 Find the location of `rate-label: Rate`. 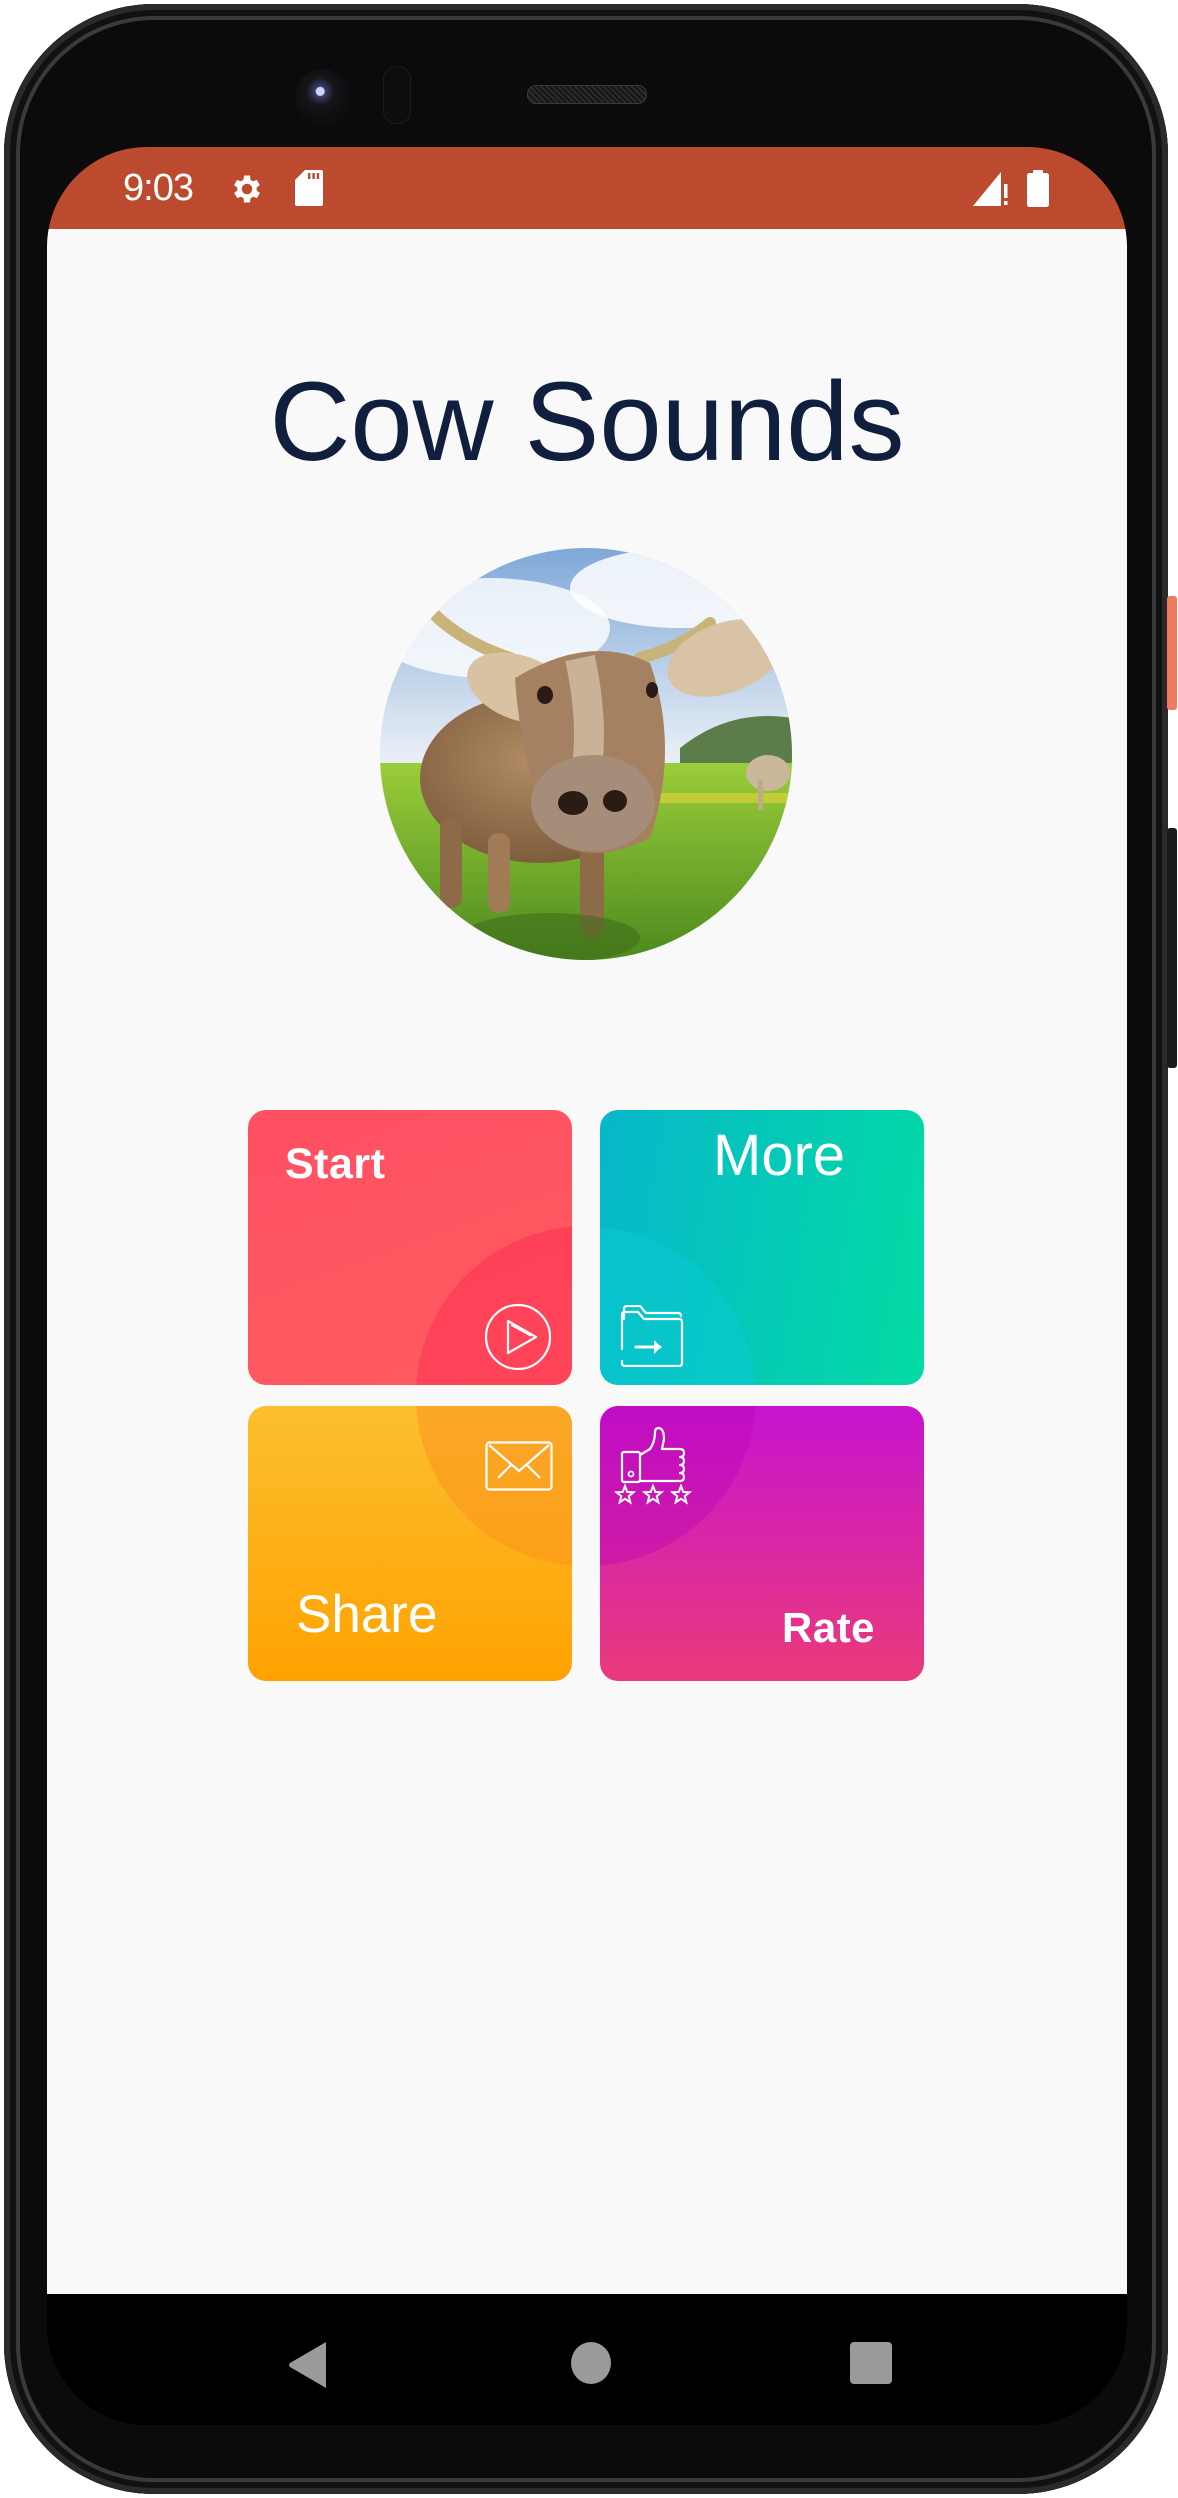

rate-label: Rate is located at coordinates (829, 1627).